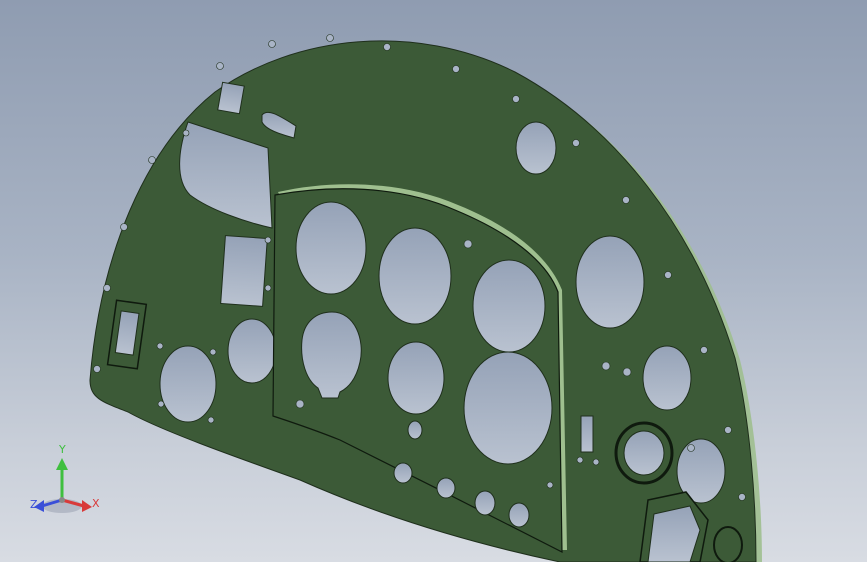 This screenshot has width=867, height=562. I want to click on y-axis-arrowhead, so click(62, 464).